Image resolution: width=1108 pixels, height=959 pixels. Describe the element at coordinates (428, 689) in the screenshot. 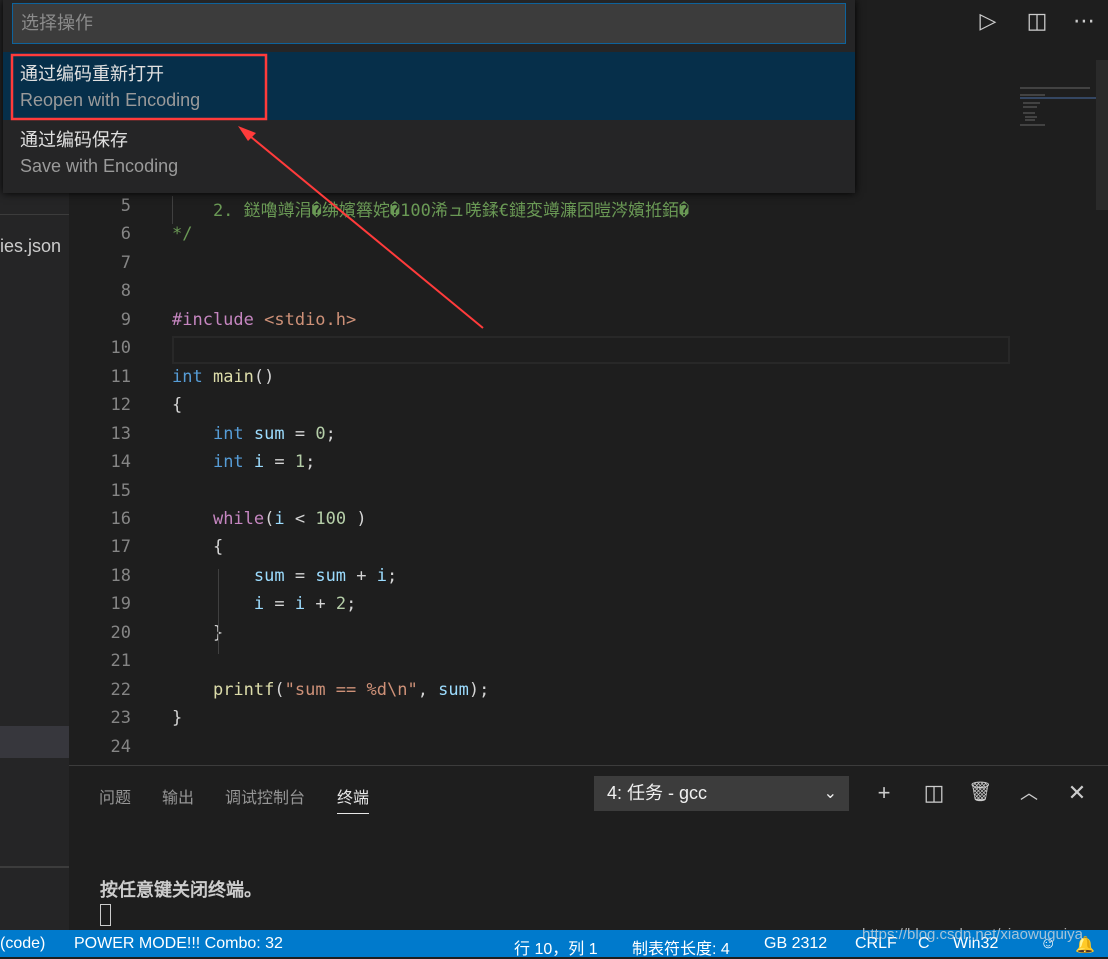

I see `code-token: ,` at that location.